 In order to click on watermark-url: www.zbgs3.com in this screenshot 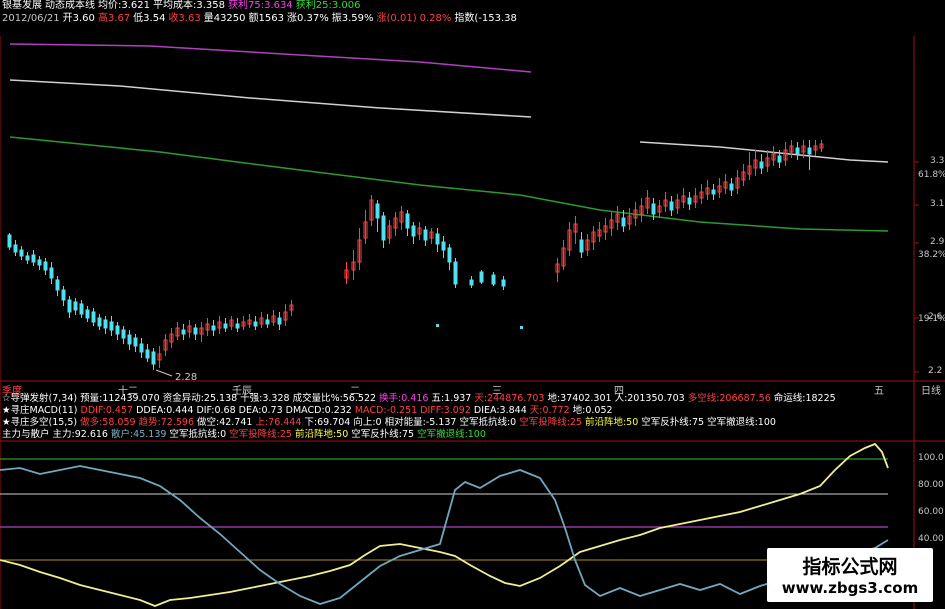, I will do `click(850, 588)`.